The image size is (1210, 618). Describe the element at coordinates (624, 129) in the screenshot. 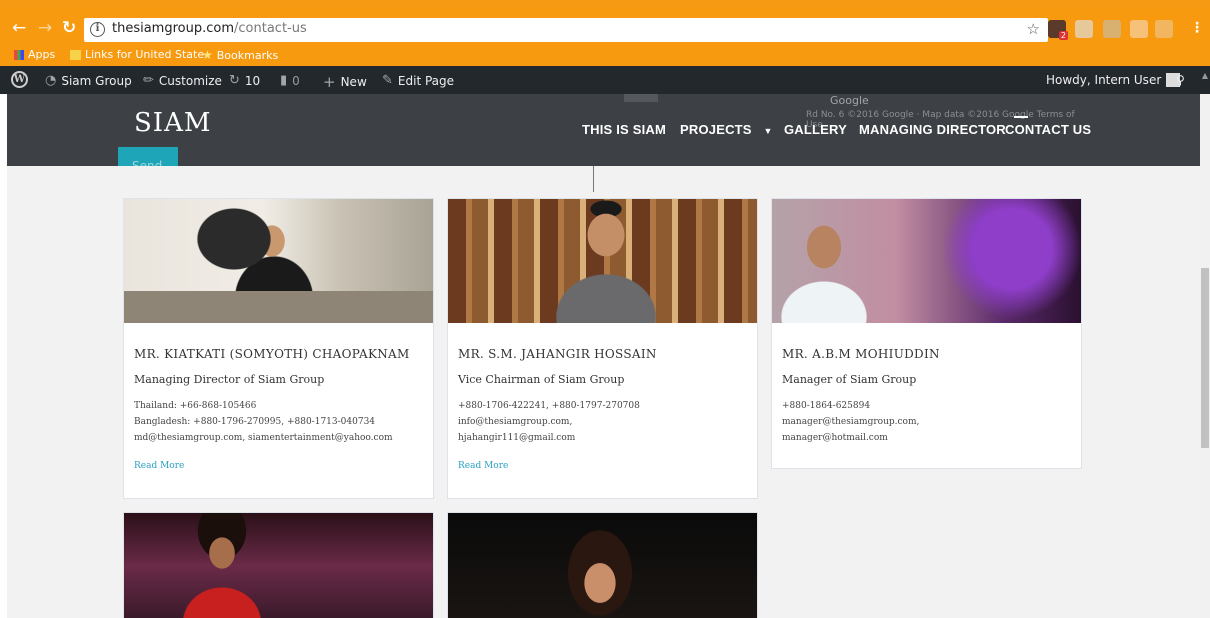

I see `menu-this-is-siam: THIS IS SIAM` at that location.